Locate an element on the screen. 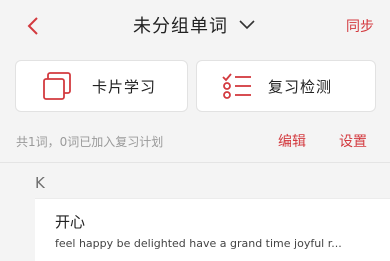  review-test-button: 复习检测 is located at coordinates (286, 86).